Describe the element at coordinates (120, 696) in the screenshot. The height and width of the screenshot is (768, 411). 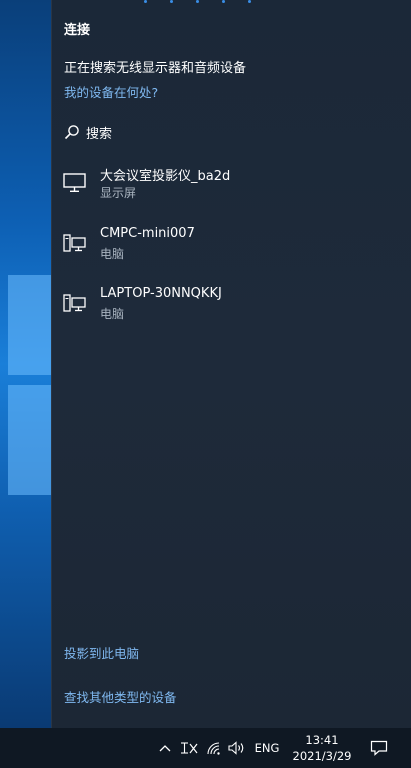
I see `find-other-devices-link: 查找其他类型的设备` at that location.